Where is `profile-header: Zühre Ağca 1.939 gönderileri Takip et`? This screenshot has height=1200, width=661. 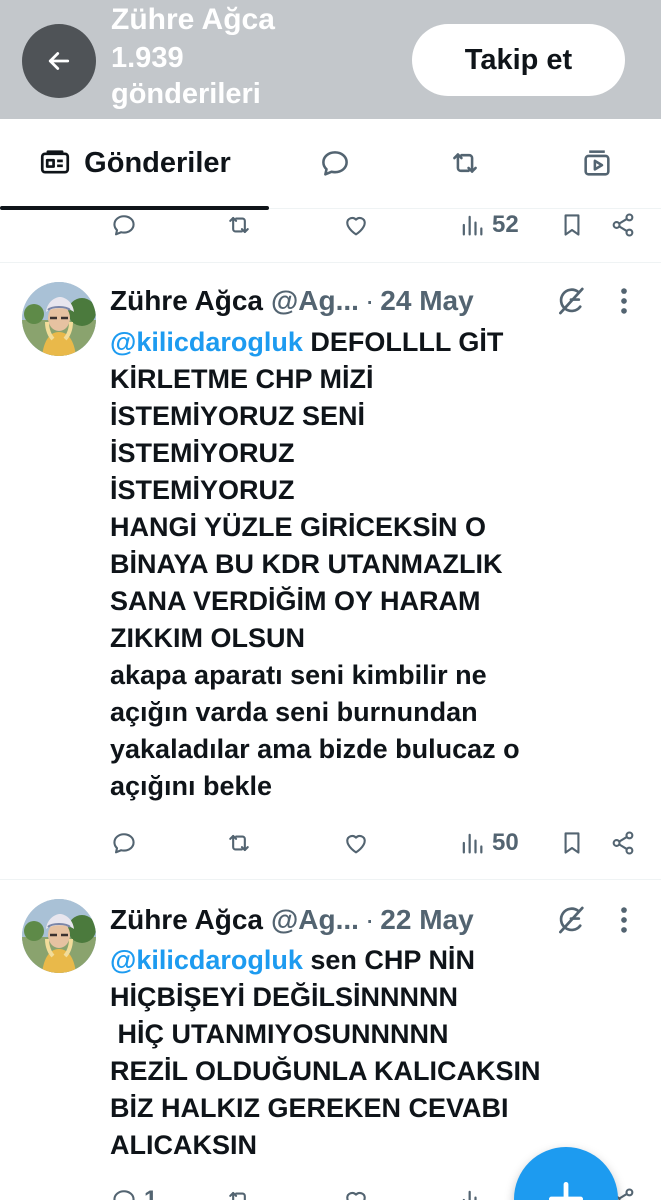
profile-header: Zühre Ağca 1.939 gönderileri Takip et is located at coordinates (330, 59).